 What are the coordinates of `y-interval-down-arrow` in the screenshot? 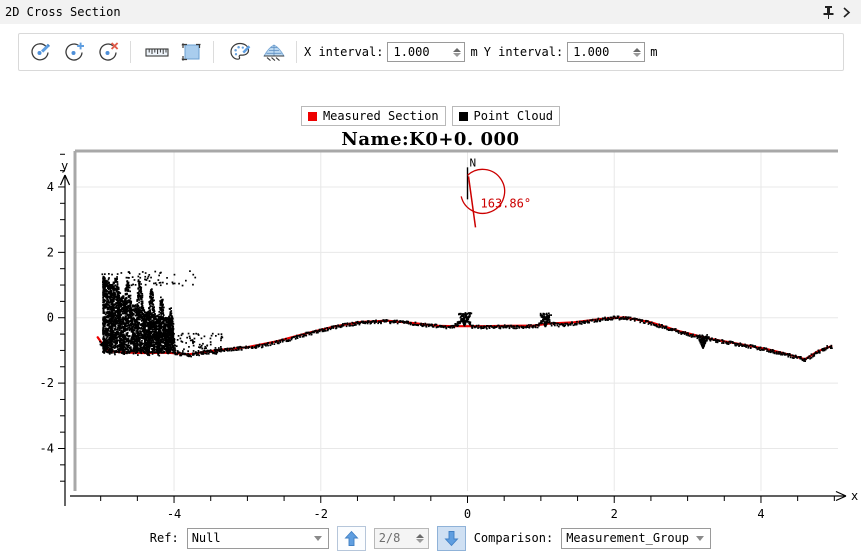 It's located at (637, 54).